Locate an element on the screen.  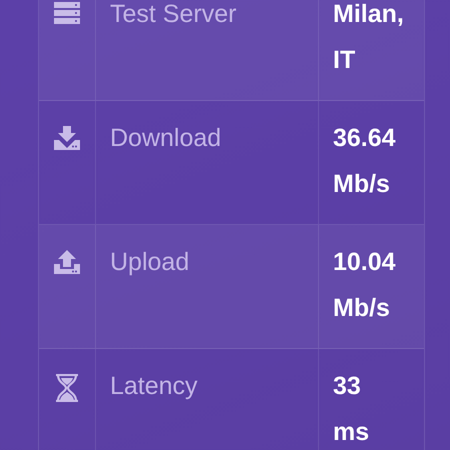
metric-value: 36.64 Mb/s is located at coordinates (364, 161).